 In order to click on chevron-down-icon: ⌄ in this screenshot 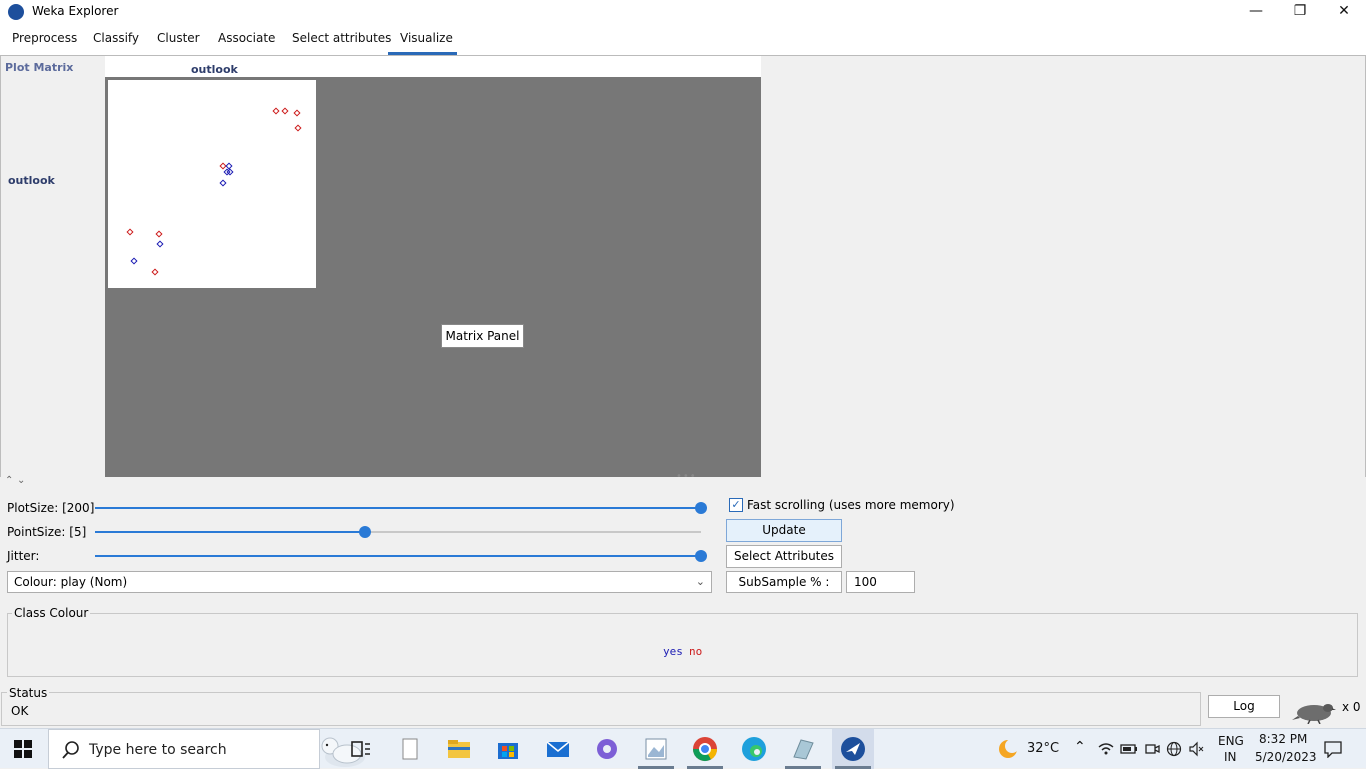, I will do `click(700, 581)`.